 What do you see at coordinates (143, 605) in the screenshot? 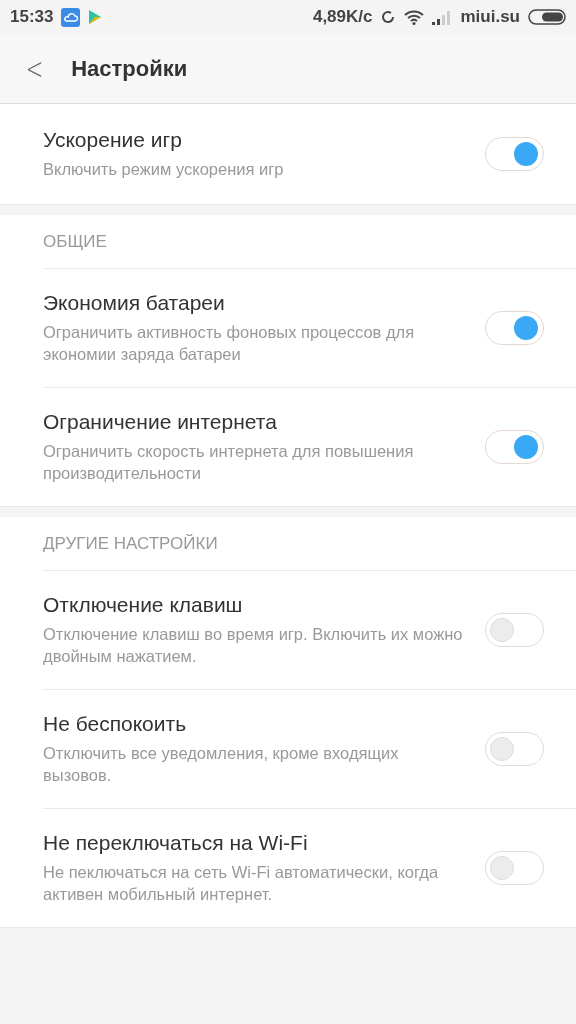
I see `setting-title: Отключение клавиш` at bounding box center [143, 605].